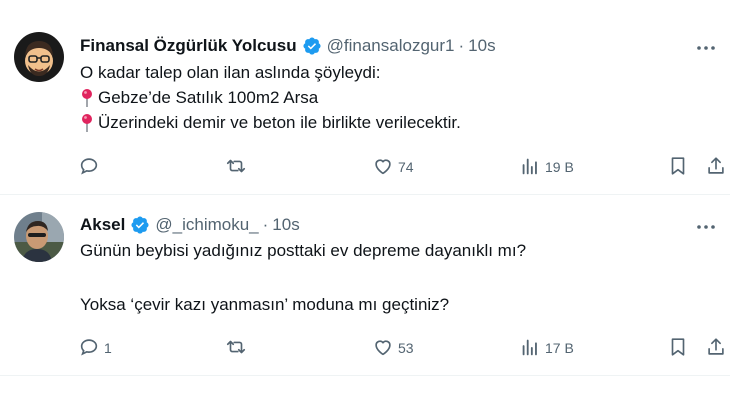 This screenshot has width=730, height=420. I want to click on author-handle: @_ichimoku_, so click(206, 225).